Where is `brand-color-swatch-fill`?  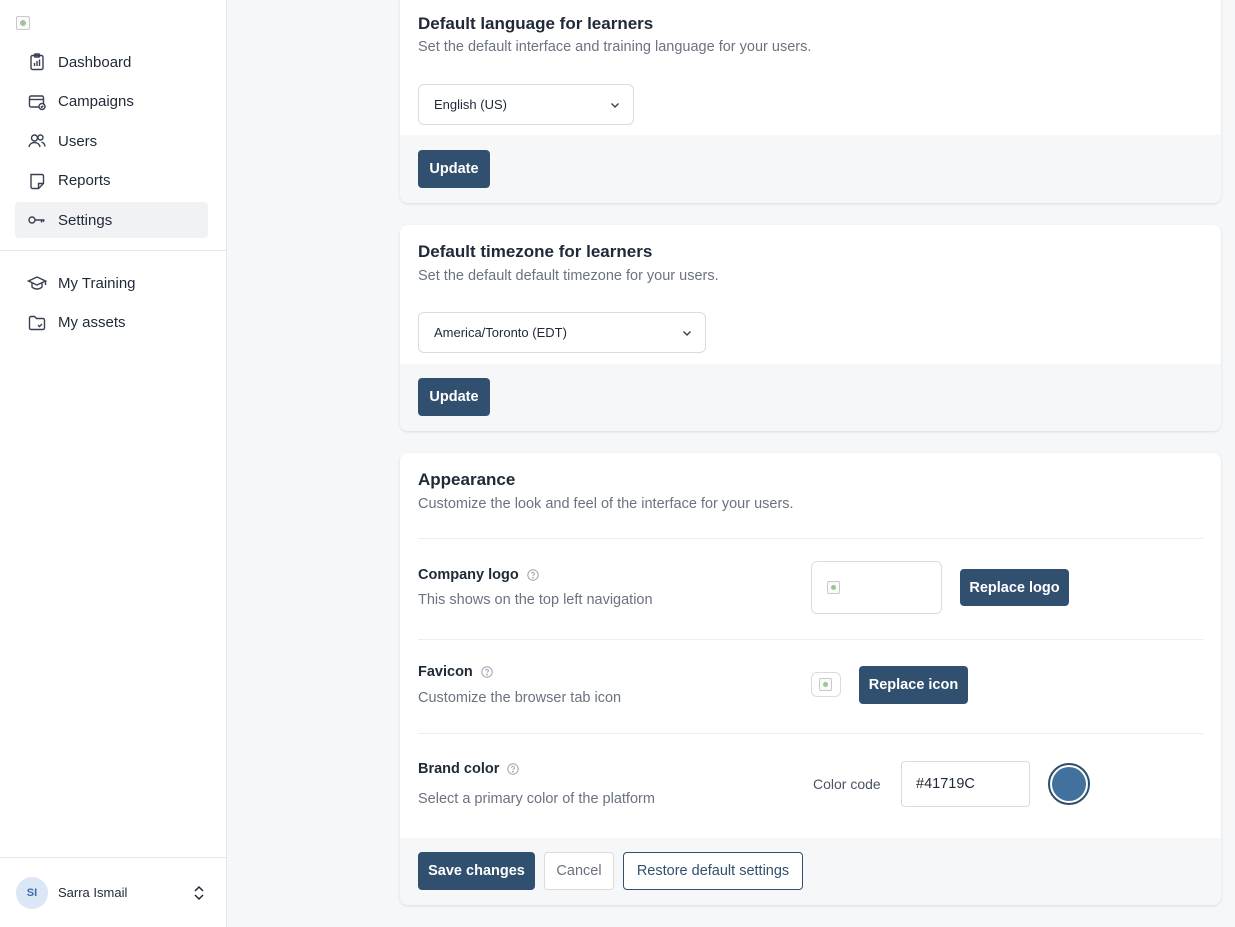
brand-color-swatch-fill is located at coordinates (1069, 784).